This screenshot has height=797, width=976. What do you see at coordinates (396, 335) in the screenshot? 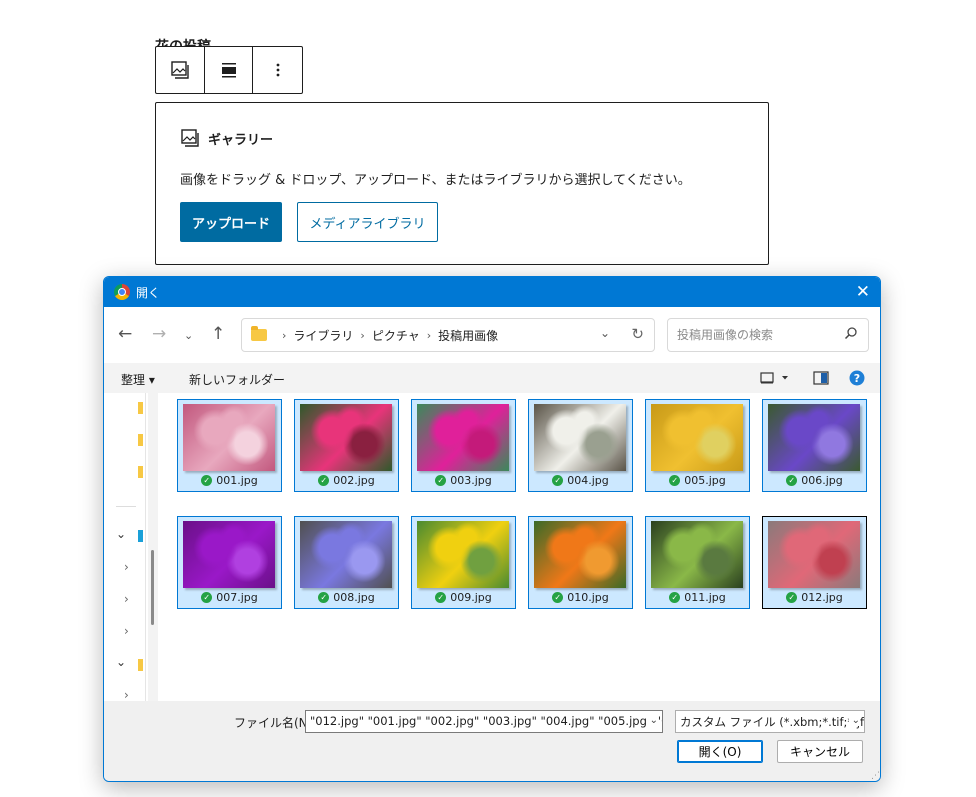
I see `breadcrumb-item-pictures: ピクチャ` at bounding box center [396, 335].